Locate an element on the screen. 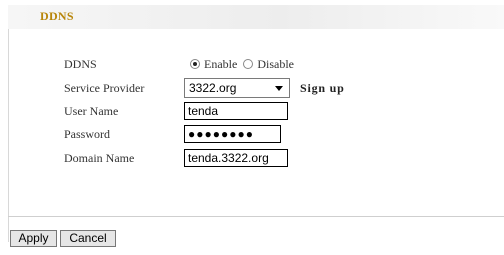  sign-up-link: Sign up is located at coordinates (322, 88).